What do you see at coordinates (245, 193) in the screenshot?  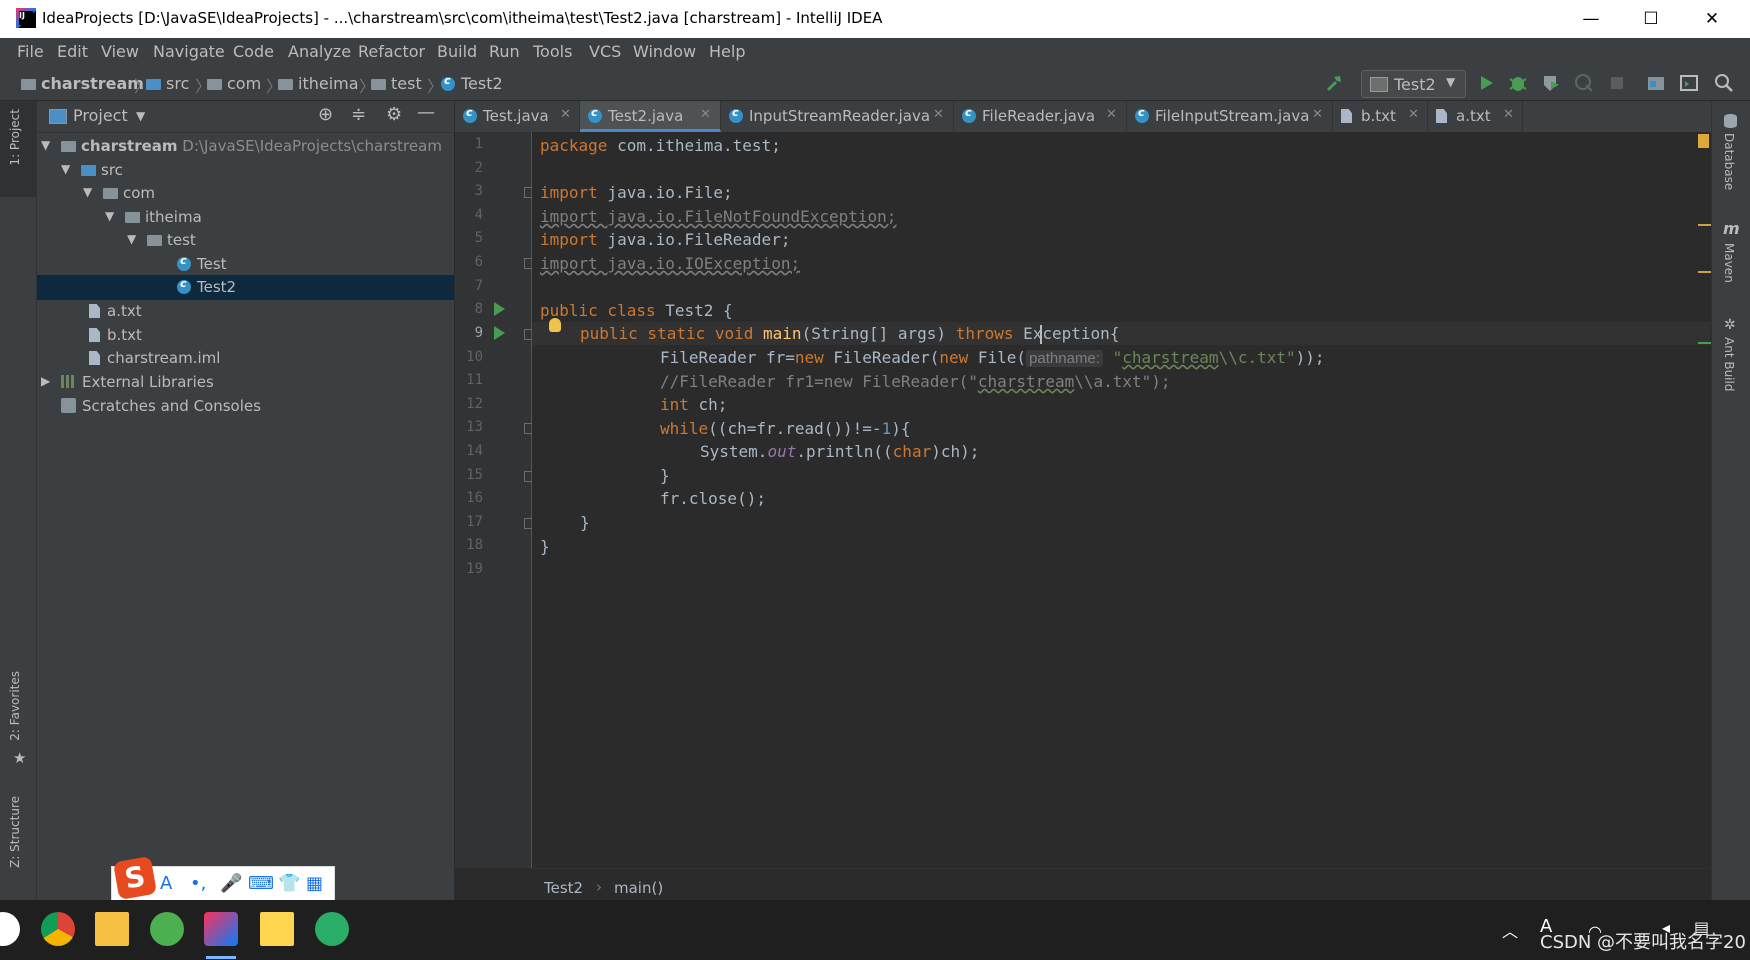 I see `tree-item-com: ▼ com` at bounding box center [245, 193].